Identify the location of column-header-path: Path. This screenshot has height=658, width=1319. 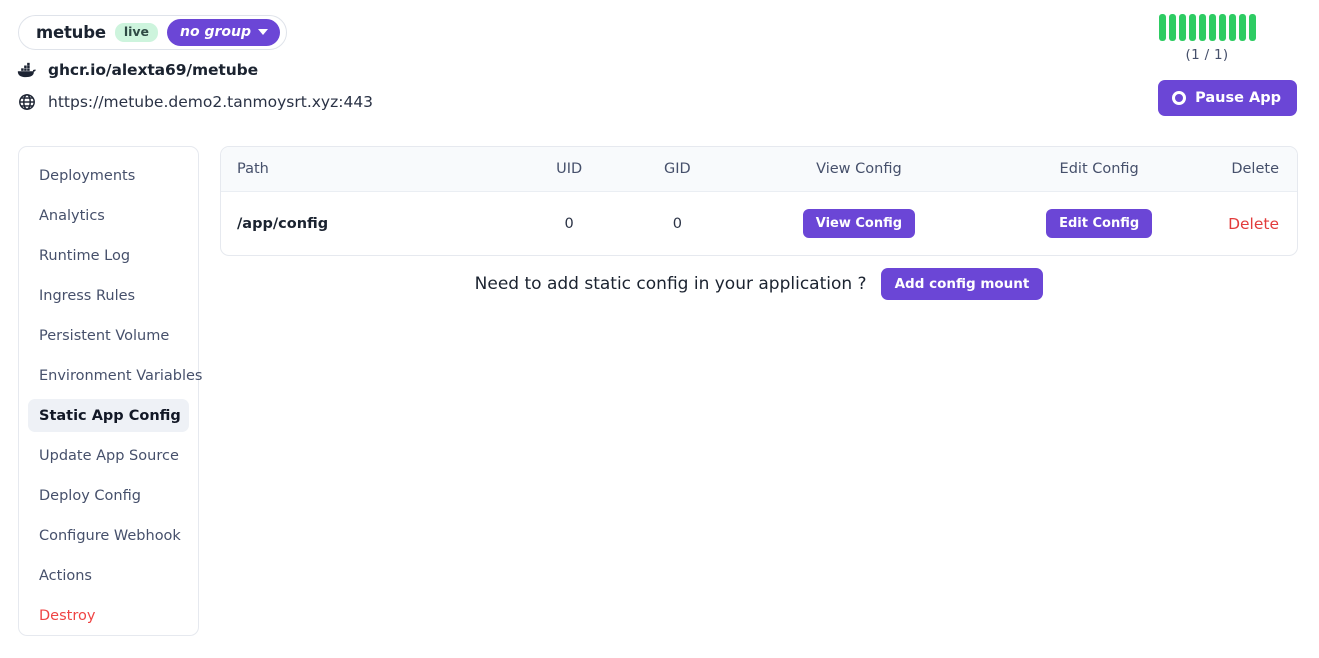
(368, 169).